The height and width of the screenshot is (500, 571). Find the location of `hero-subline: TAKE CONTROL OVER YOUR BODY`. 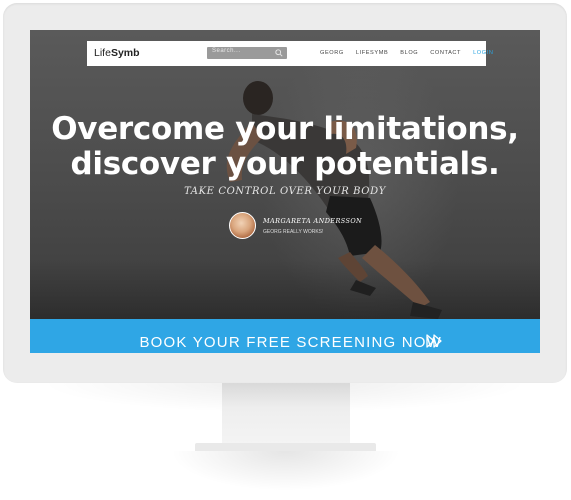

hero-subline: TAKE CONTROL OVER YOUR BODY is located at coordinates (285, 191).